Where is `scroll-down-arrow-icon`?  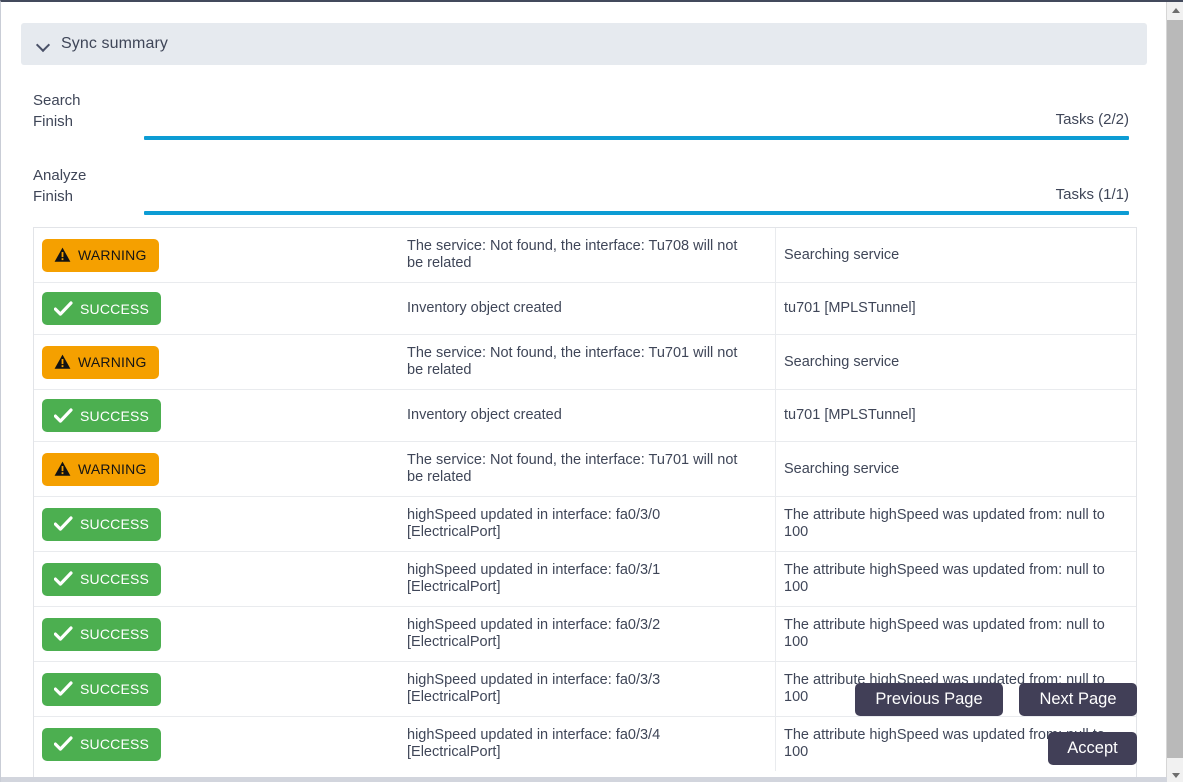 scroll-down-arrow-icon is located at coordinates (1175, 775).